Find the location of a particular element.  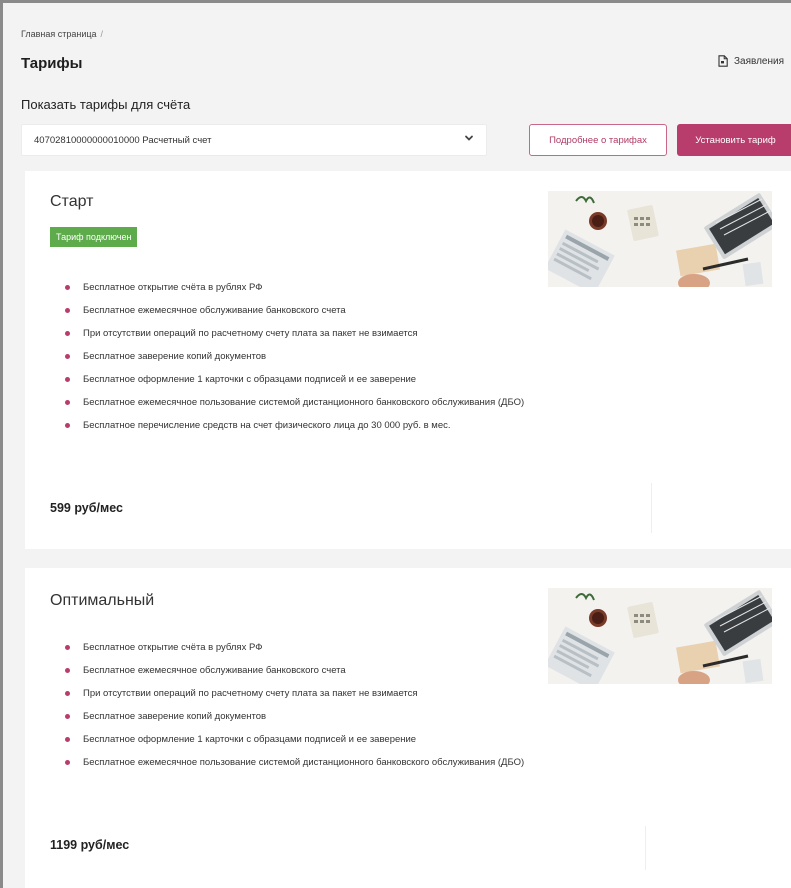

applications-link-label: Заявления is located at coordinates (759, 61).